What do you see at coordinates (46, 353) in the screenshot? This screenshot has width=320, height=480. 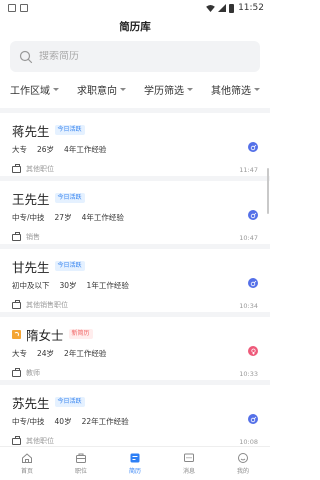 I see `age: 24岁` at bounding box center [46, 353].